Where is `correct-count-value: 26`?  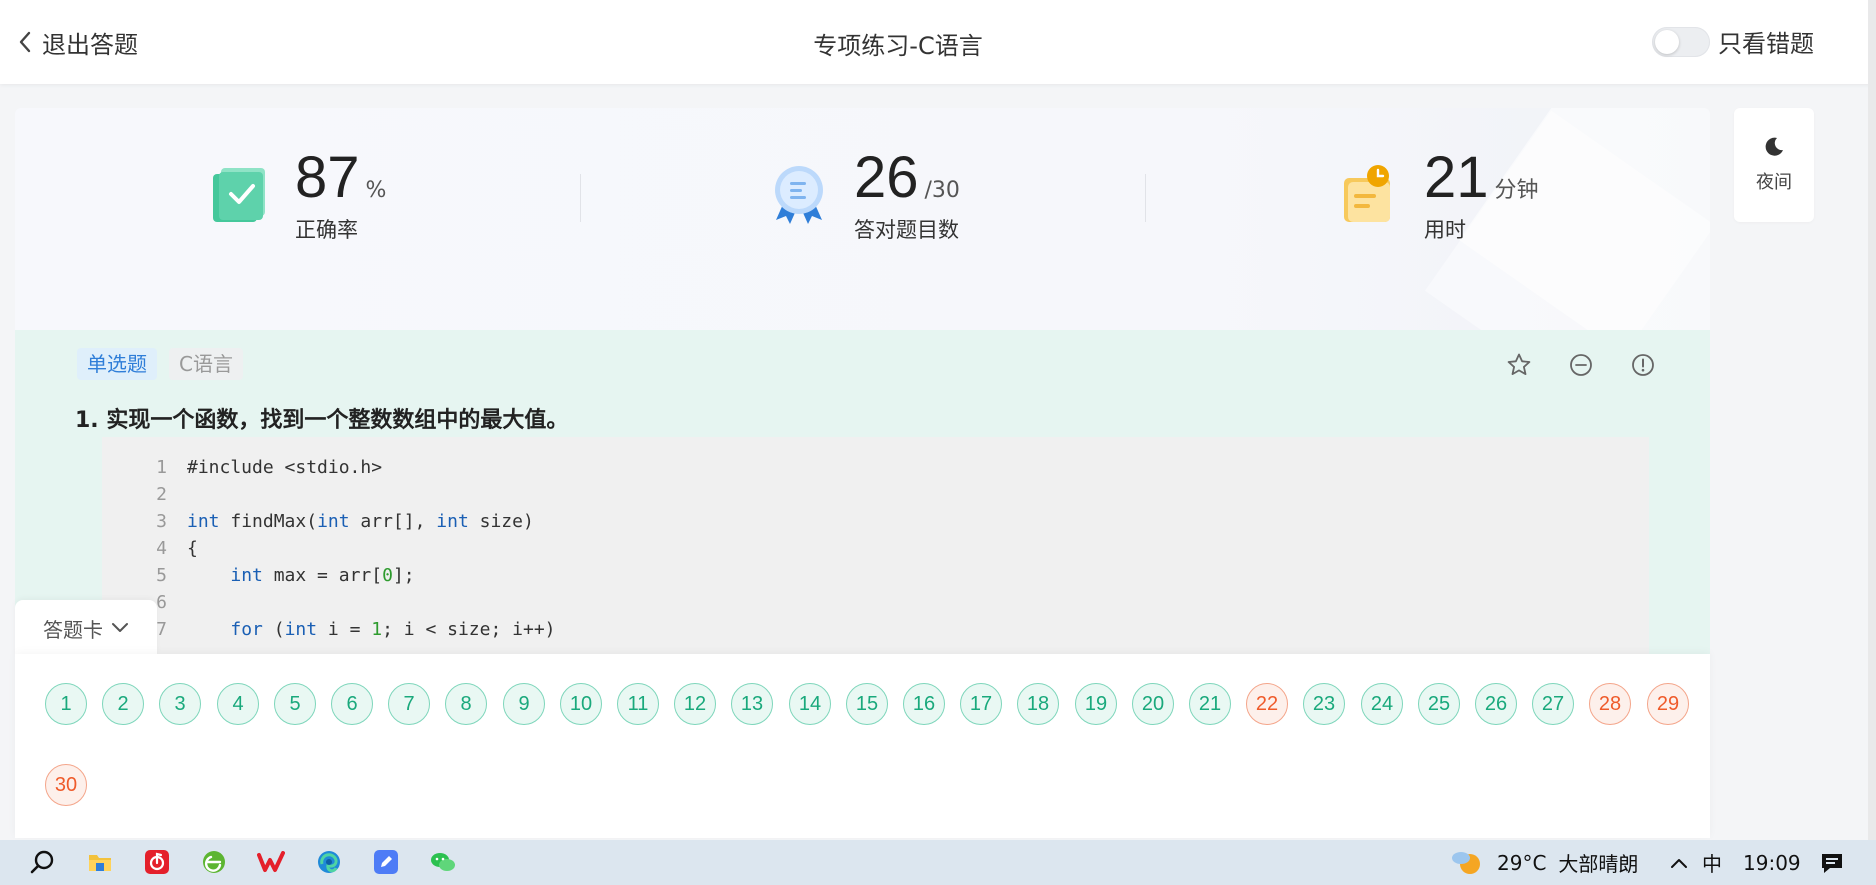
correct-count-value: 26 is located at coordinates (886, 177).